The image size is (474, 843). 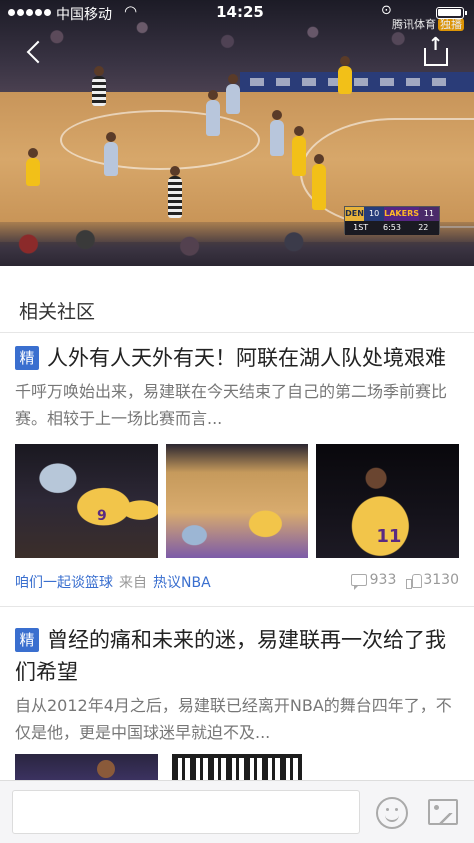 I want to click on video-adboard, so click(x=357, y=83).